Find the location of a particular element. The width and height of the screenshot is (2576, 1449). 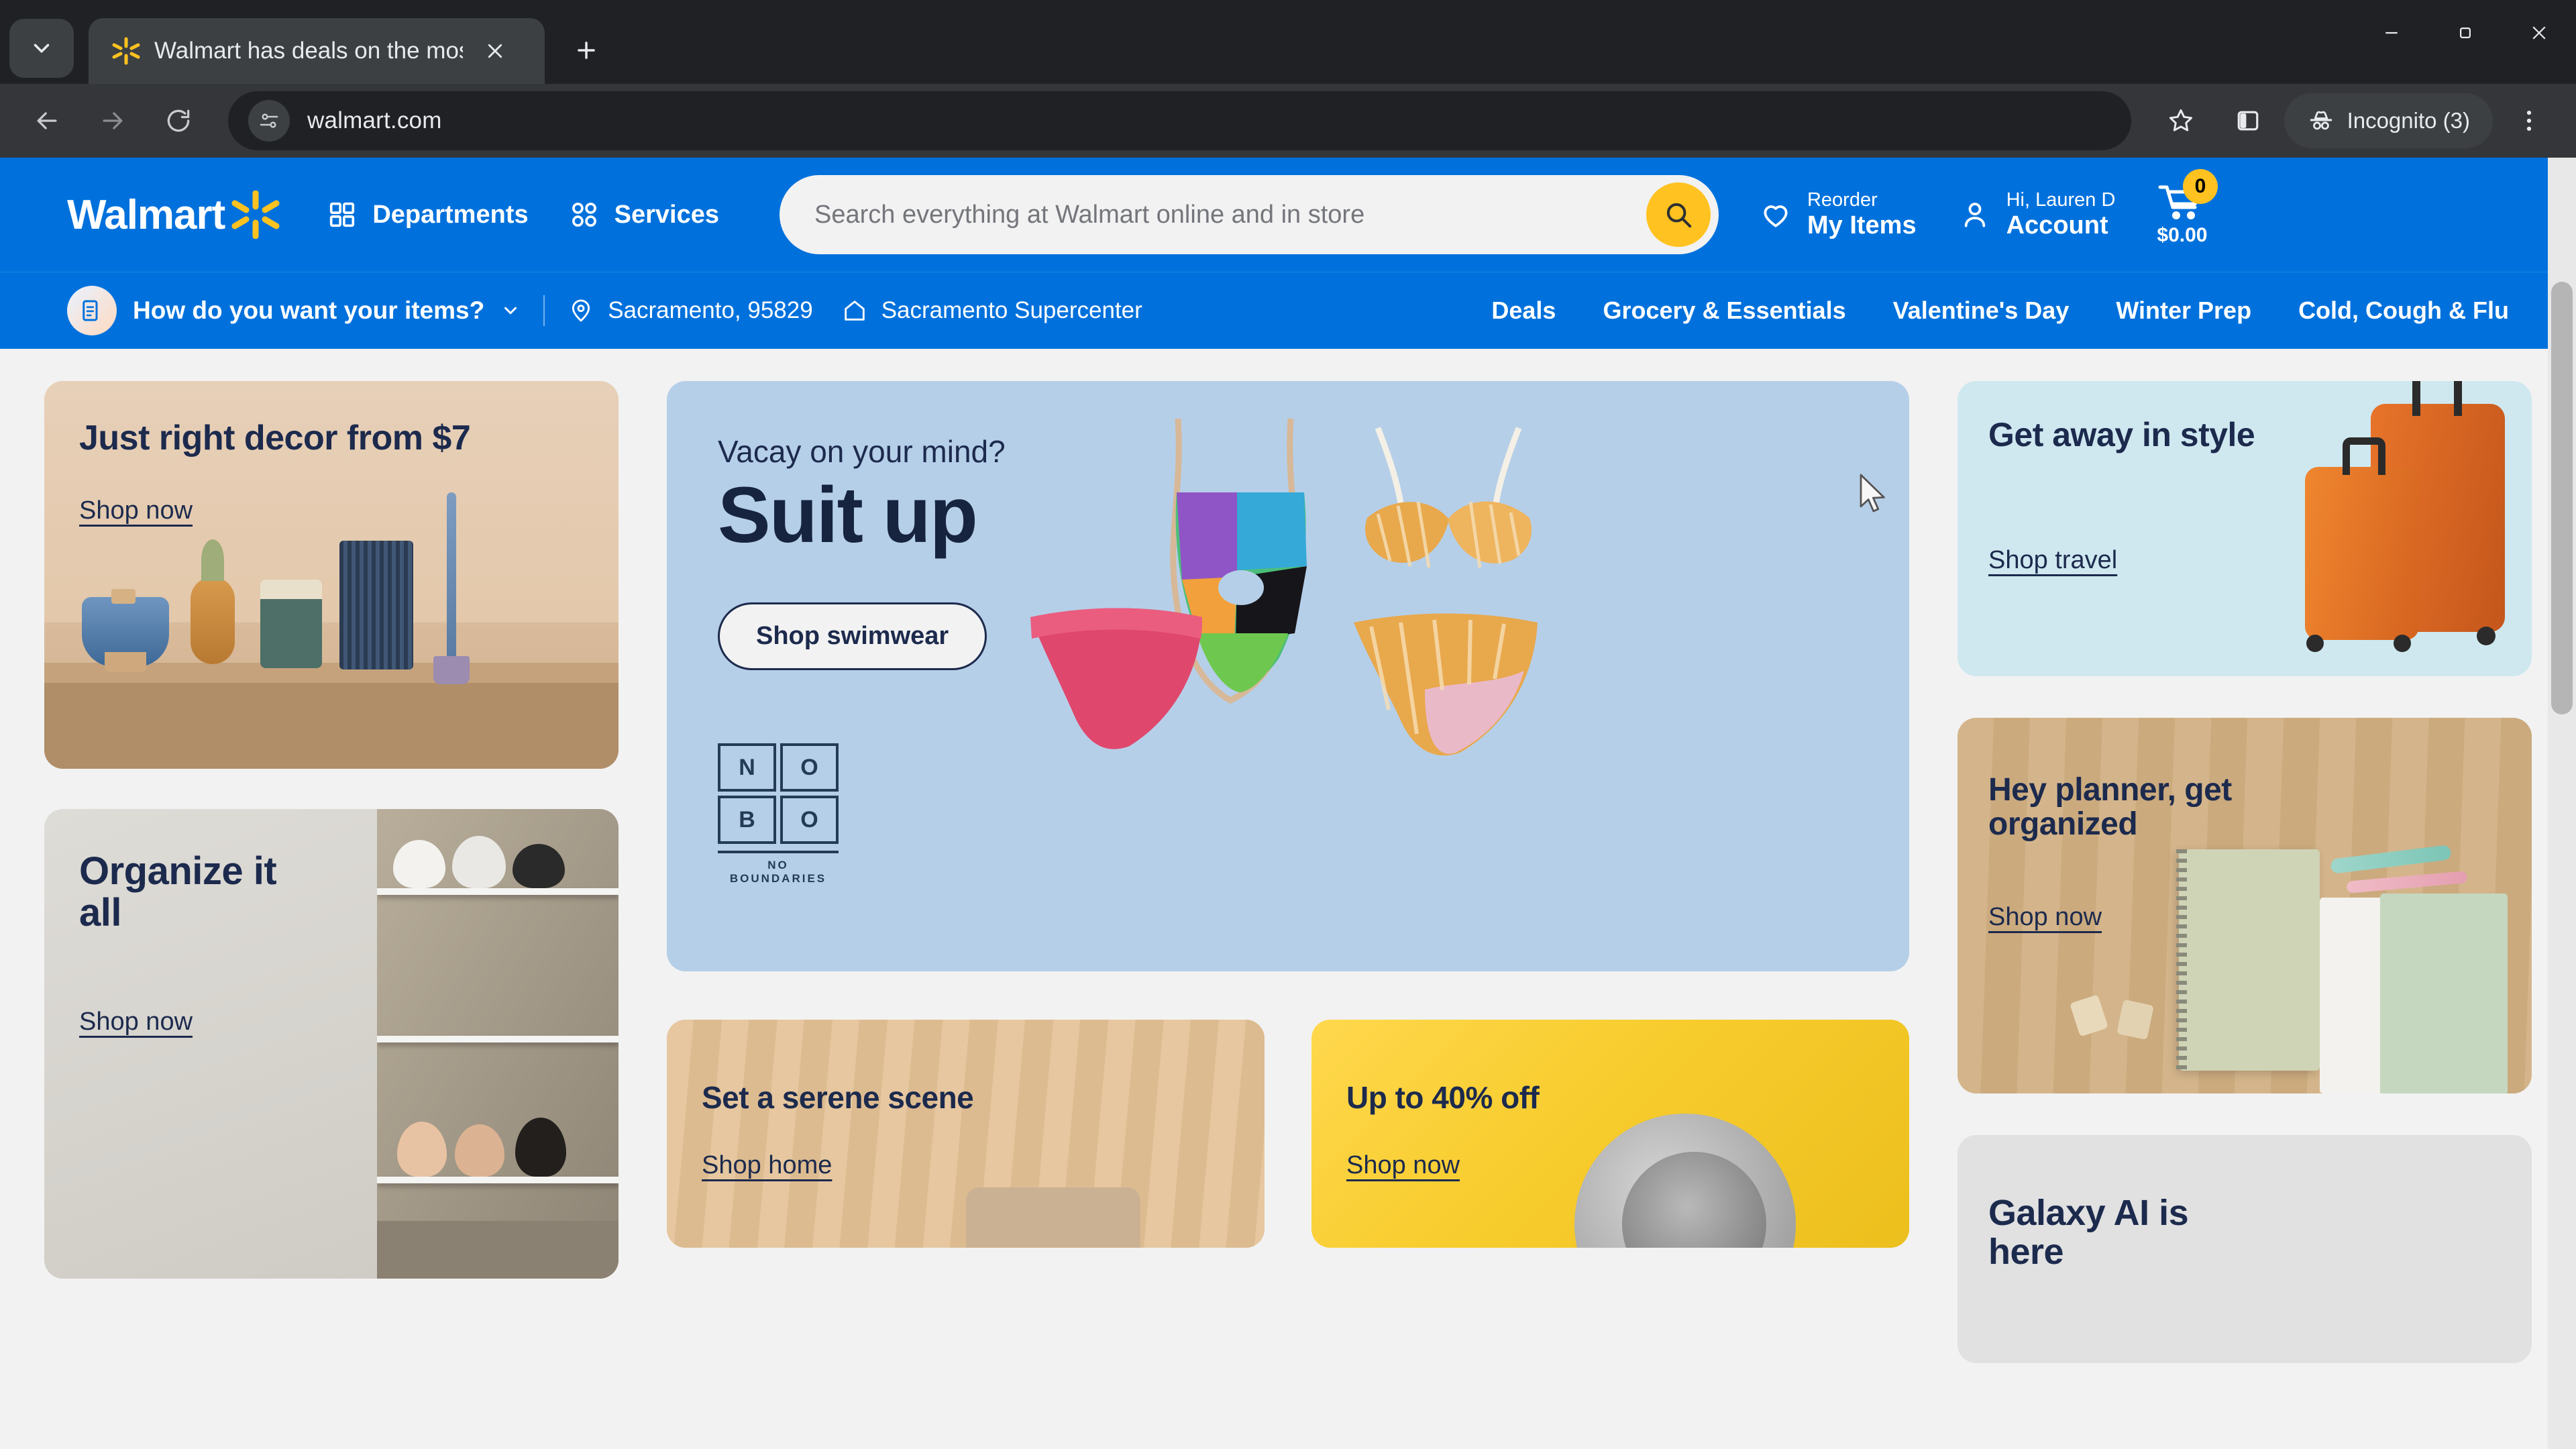

fulfillment-selector: How do you want your items? is located at coordinates (294, 310).